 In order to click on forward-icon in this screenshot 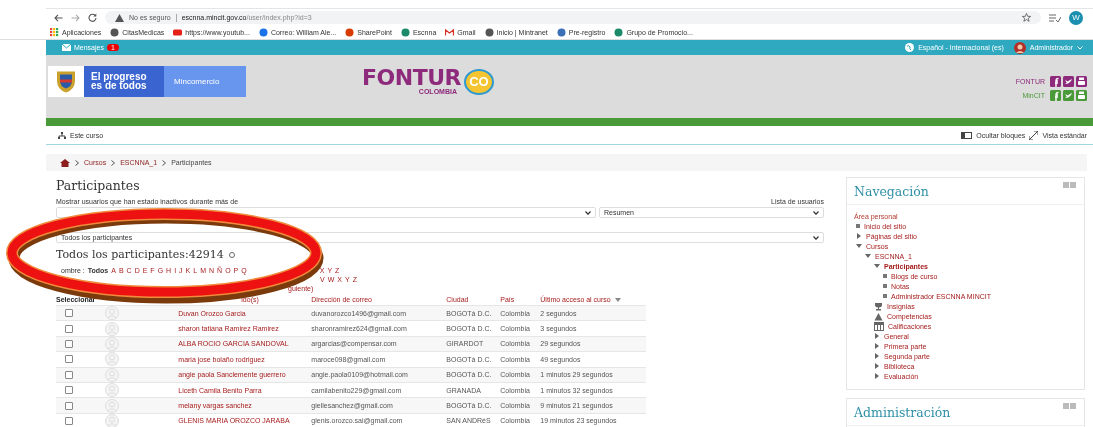, I will do `click(75, 17)`.